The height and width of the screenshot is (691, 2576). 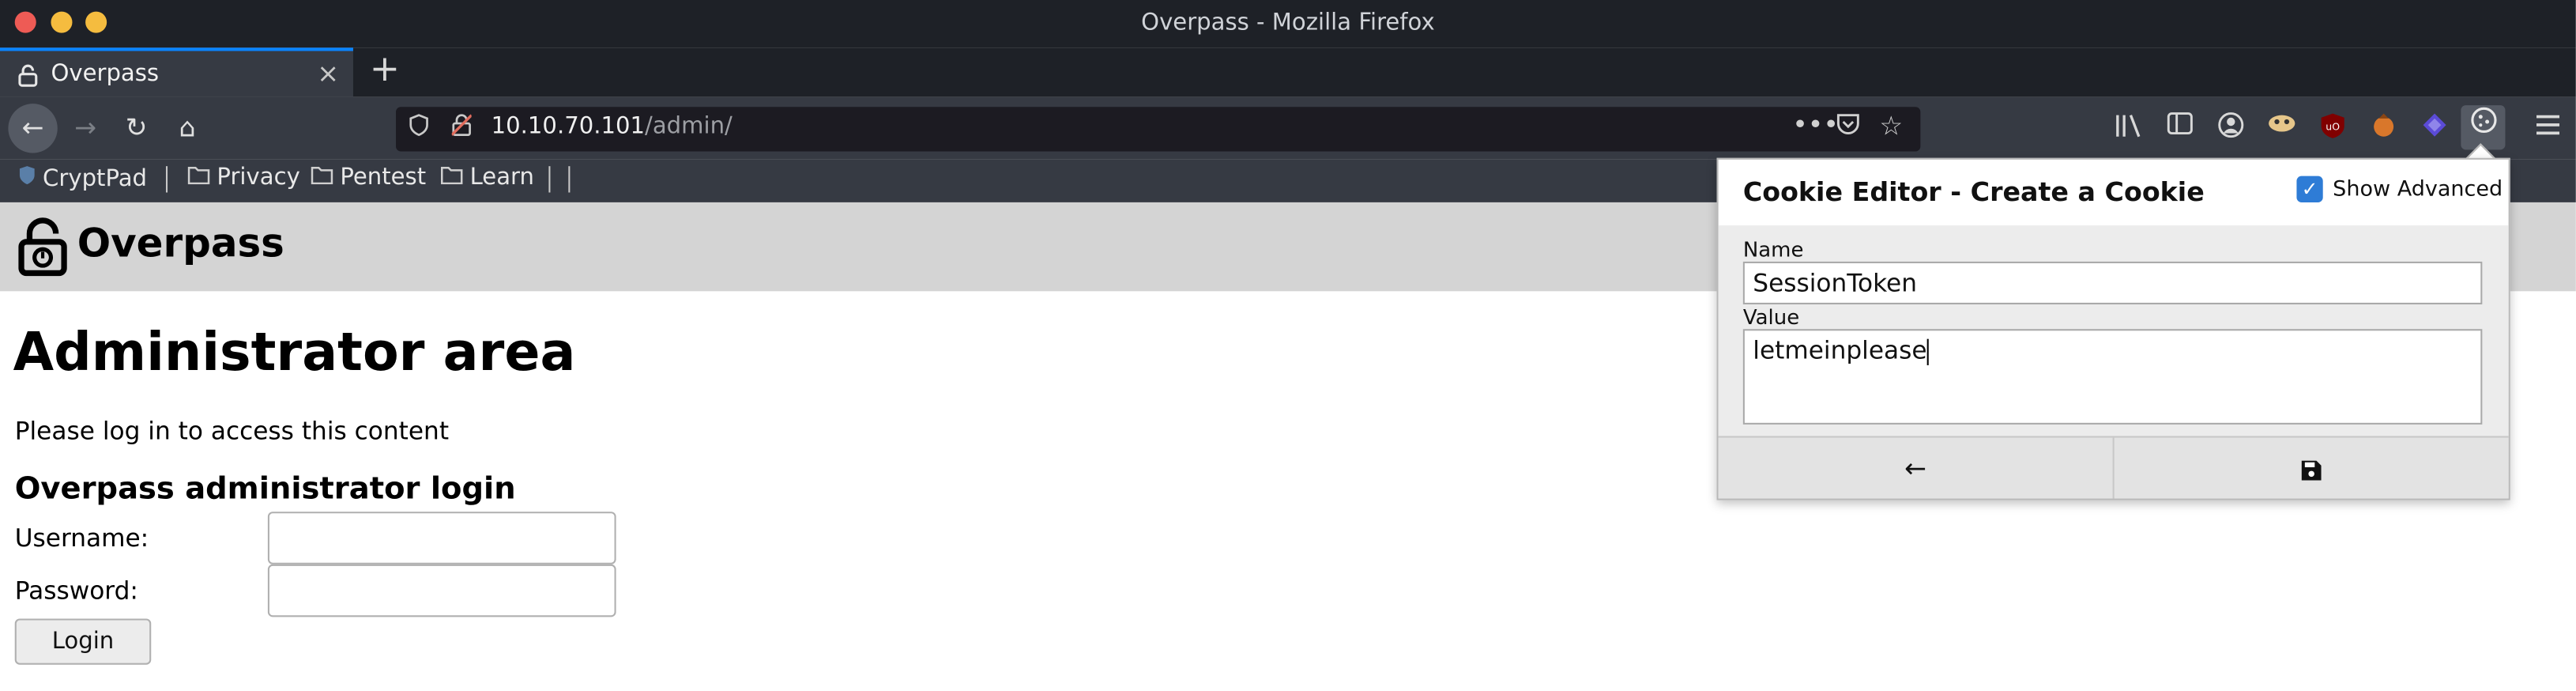 What do you see at coordinates (2548, 128) in the screenshot?
I see `menu-icon` at bounding box center [2548, 128].